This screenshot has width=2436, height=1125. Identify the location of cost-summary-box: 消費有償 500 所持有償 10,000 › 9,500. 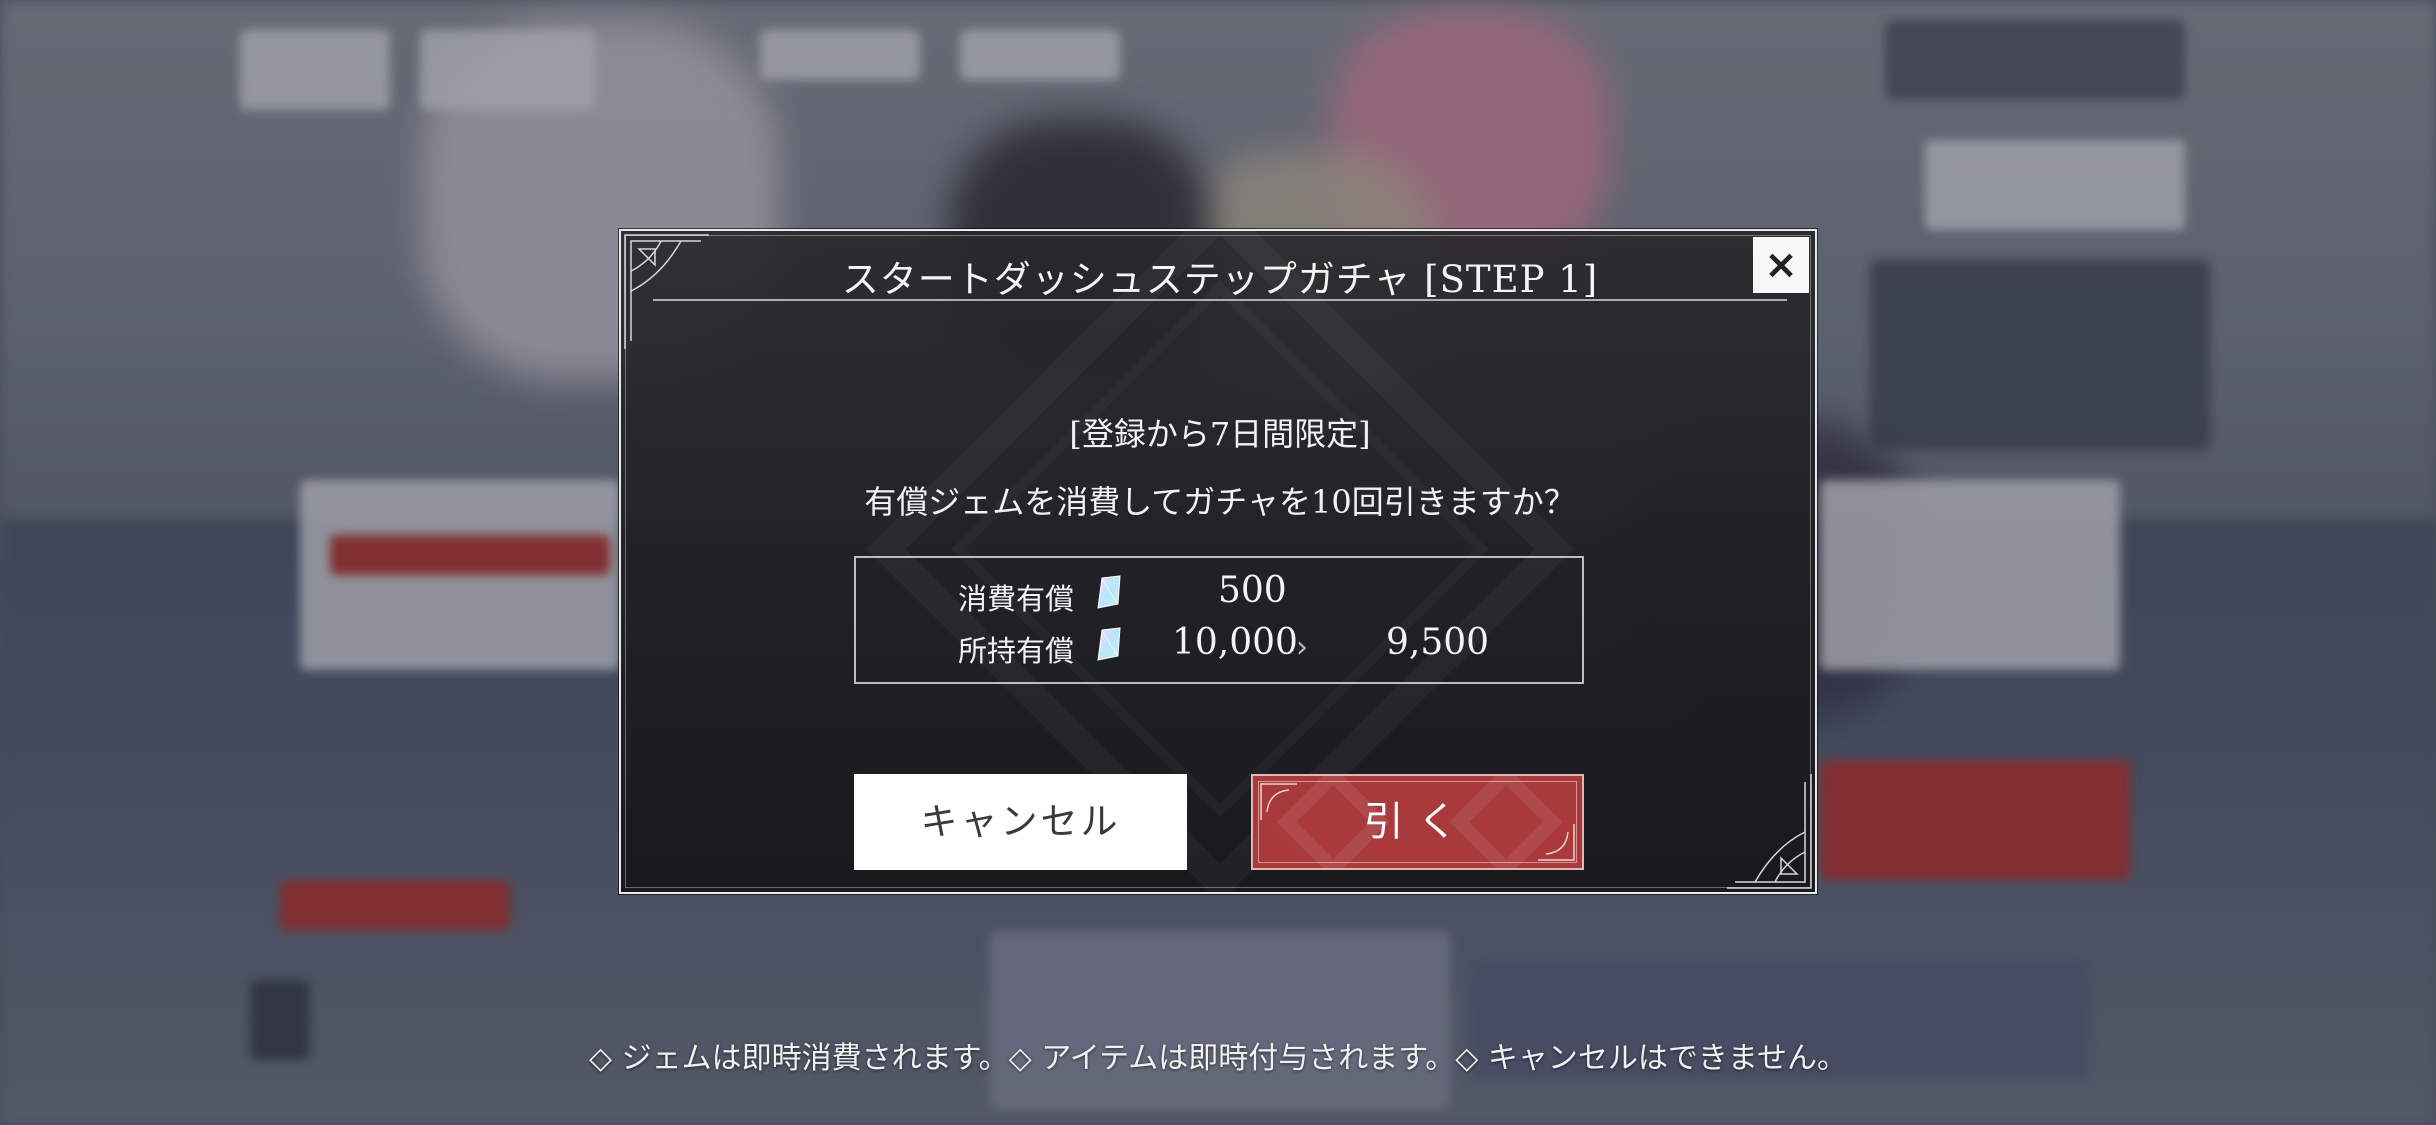
(1219, 620).